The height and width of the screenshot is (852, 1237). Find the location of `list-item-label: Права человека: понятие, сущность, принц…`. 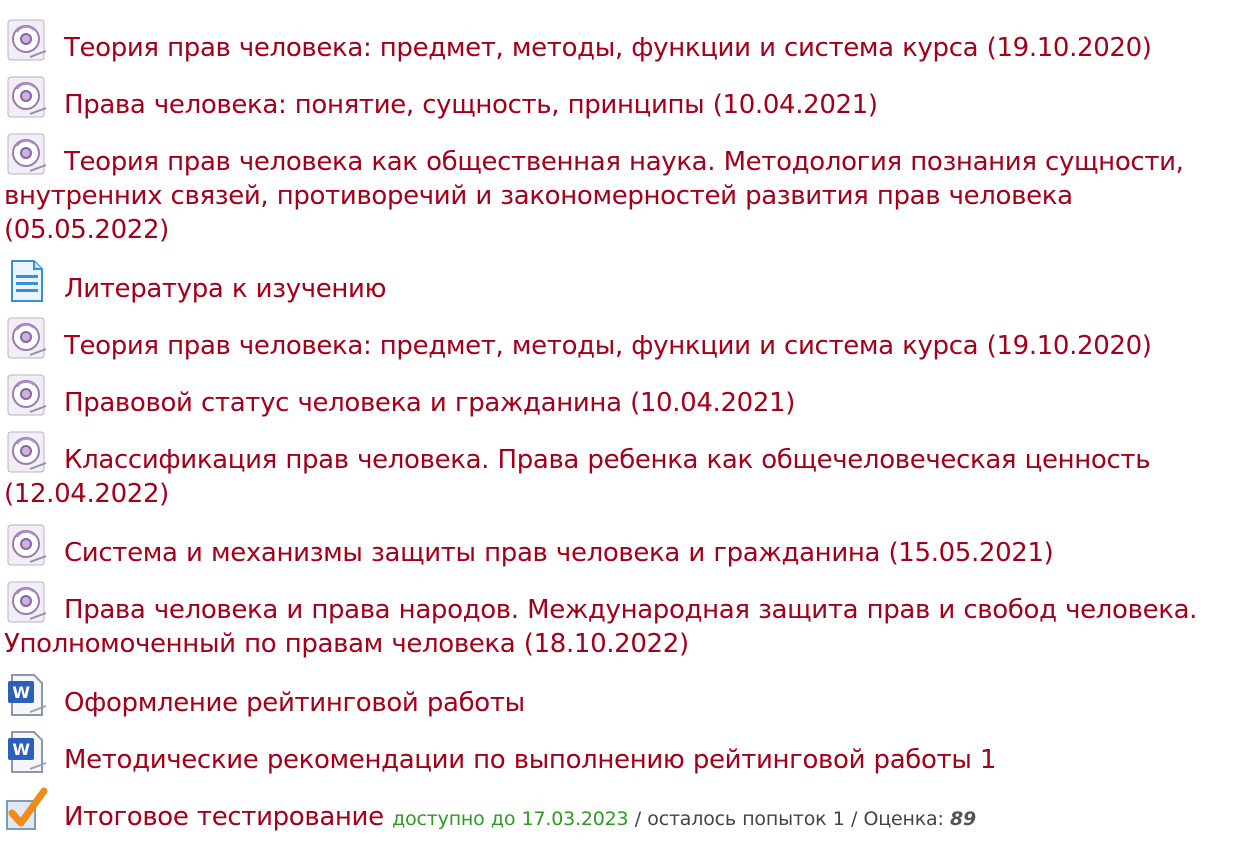

list-item-label: Права человека: понятие, сущность, принц… is located at coordinates (471, 105).